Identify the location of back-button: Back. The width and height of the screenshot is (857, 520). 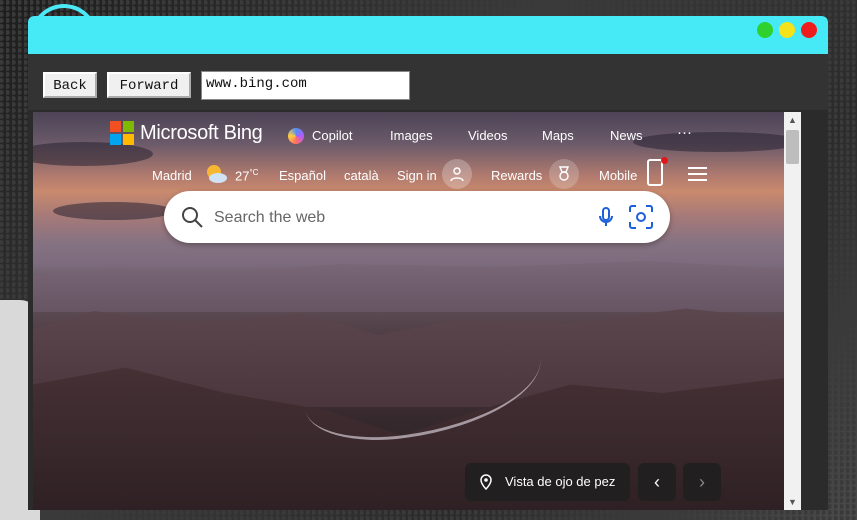
(70, 85).